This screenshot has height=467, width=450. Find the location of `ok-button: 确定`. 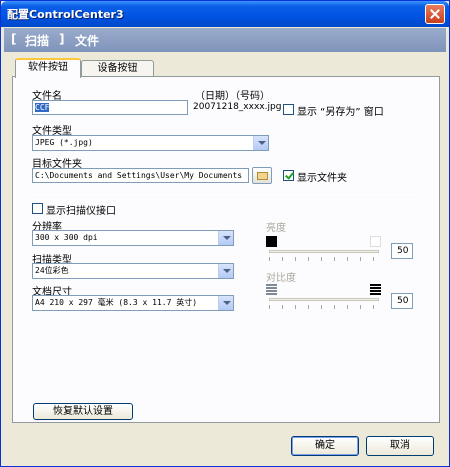

ok-button: 确定 is located at coordinates (325, 446).